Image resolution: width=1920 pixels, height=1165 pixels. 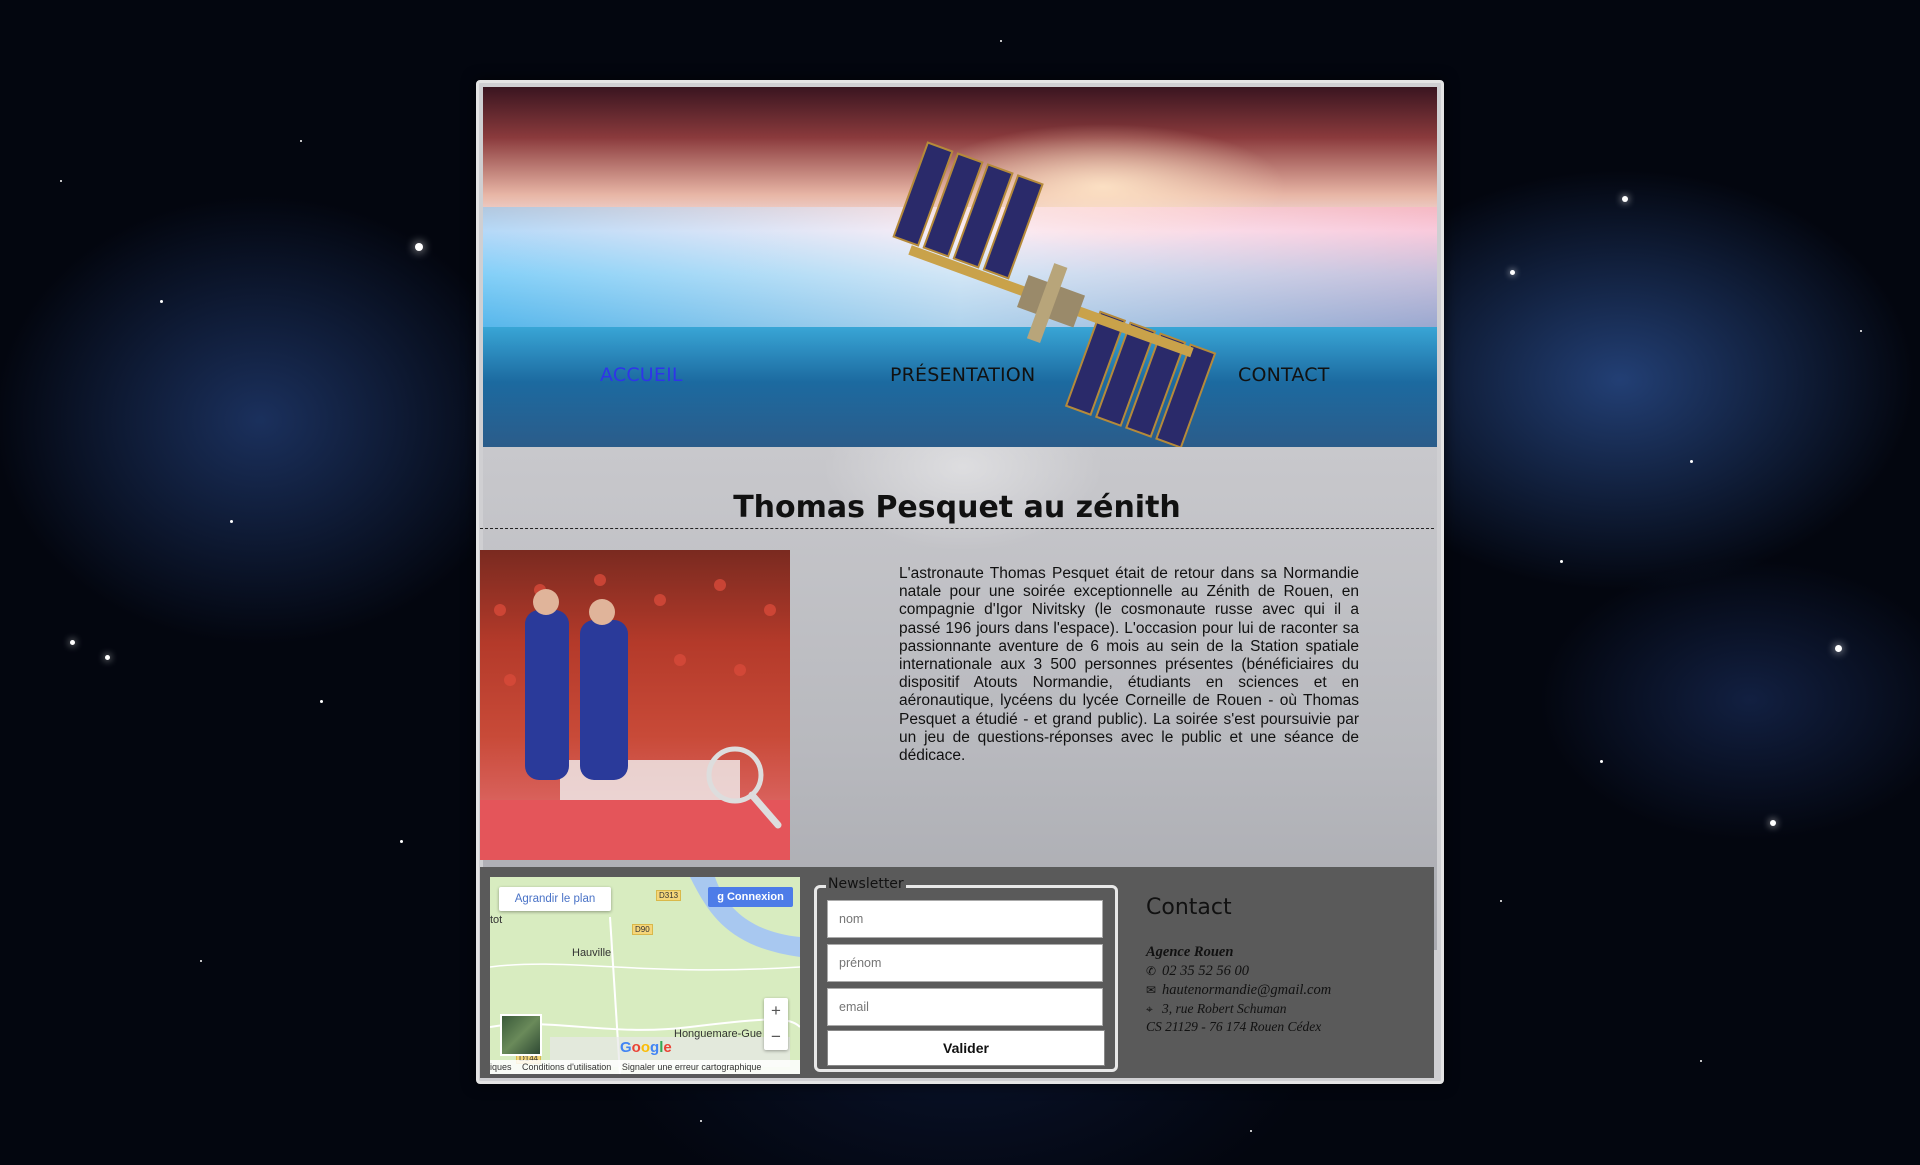 What do you see at coordinates (962, 375) in the screenshot?
I see `nav-item-presentation: PRÉSENTATION` at bounding box center [962, 375].